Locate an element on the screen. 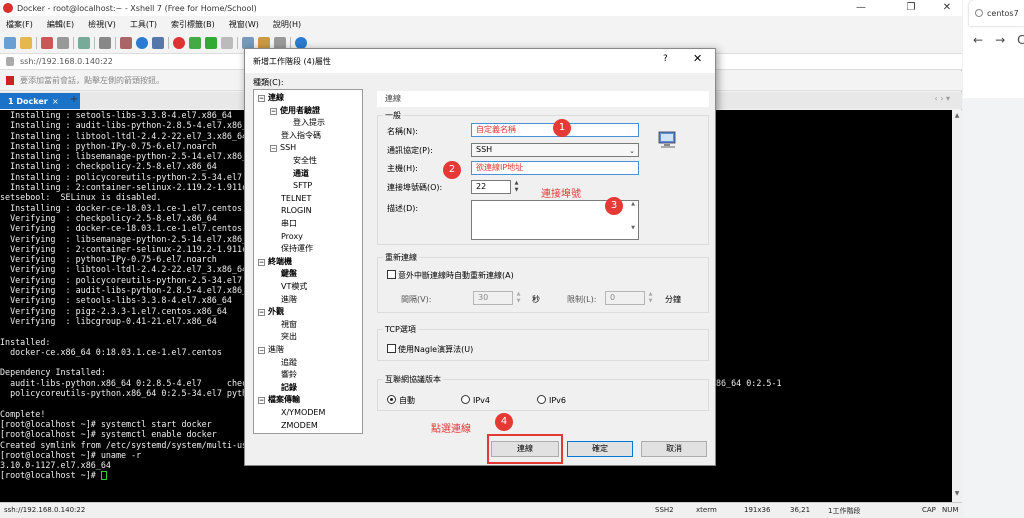 This screenshot has width=1024, height=518. dialog-close-button: ✕ is located at coordinates (697, 58).